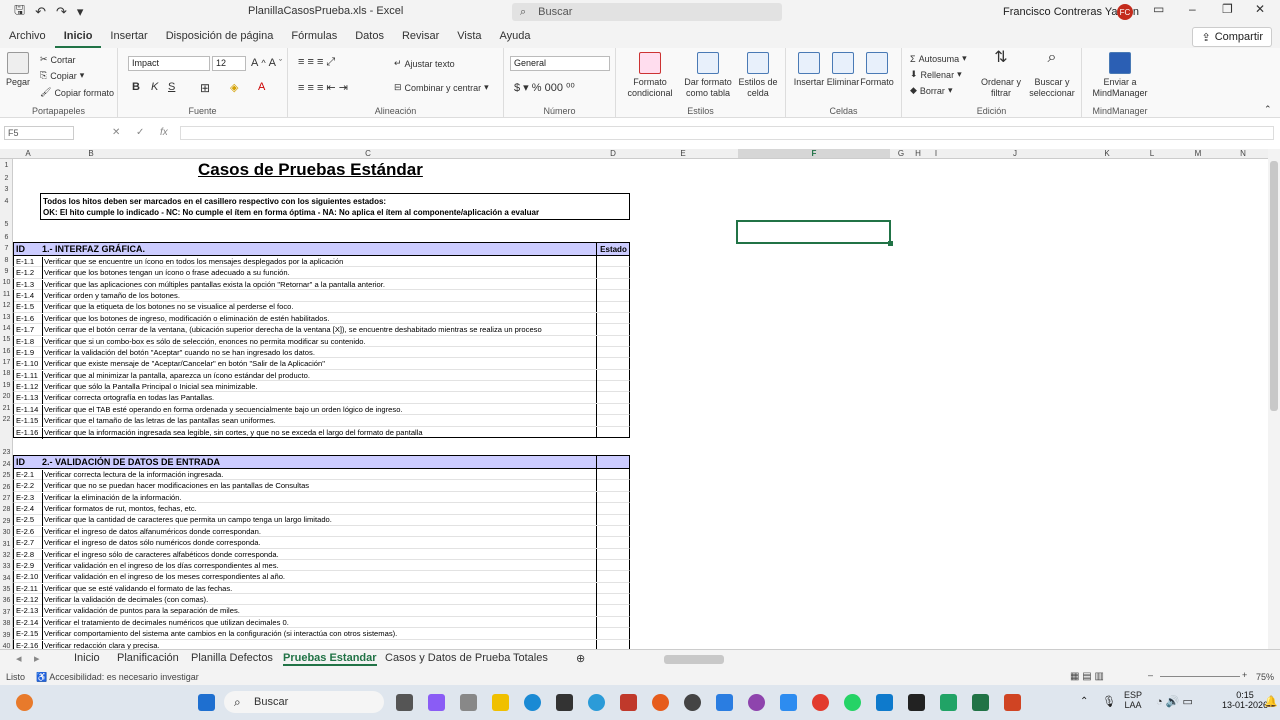 This screenshot has height=720, width=1280. Describe the element at coordinates (6, 464) in the screenshot. I see `row-header: 24` at that location.